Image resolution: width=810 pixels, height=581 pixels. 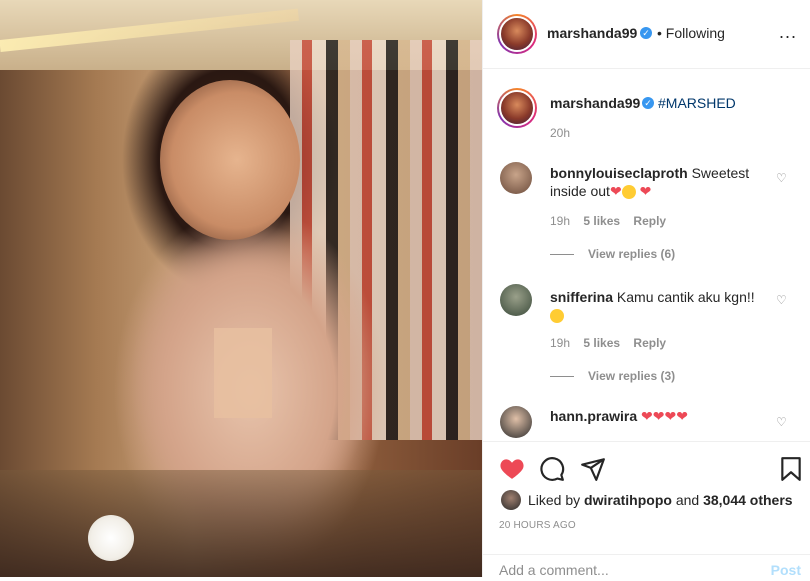 What do you see at coordinates (241, 523) in the screenshot?
I see `photo-glass-counter` at bounding box center [241, 523].